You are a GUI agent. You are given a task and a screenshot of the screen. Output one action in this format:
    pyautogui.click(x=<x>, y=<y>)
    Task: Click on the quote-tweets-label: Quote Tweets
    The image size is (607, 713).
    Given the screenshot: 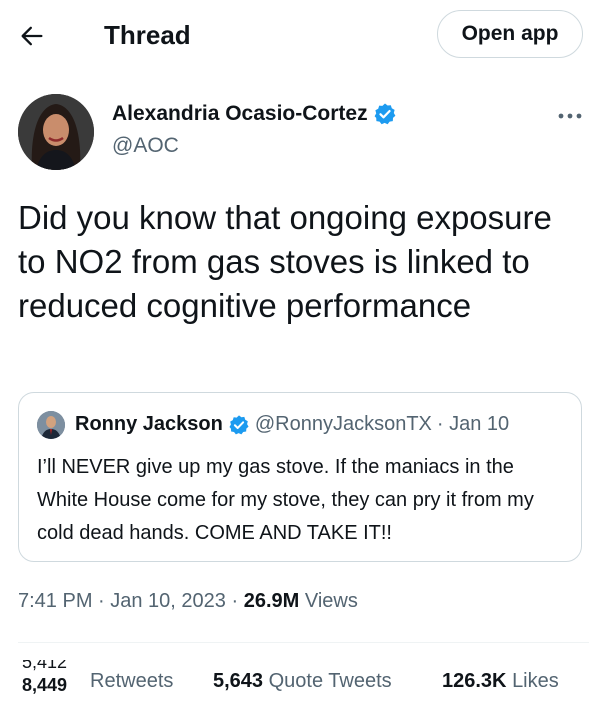 What is the action you would take?
    pyautogui.click(x=330, y=681)
    